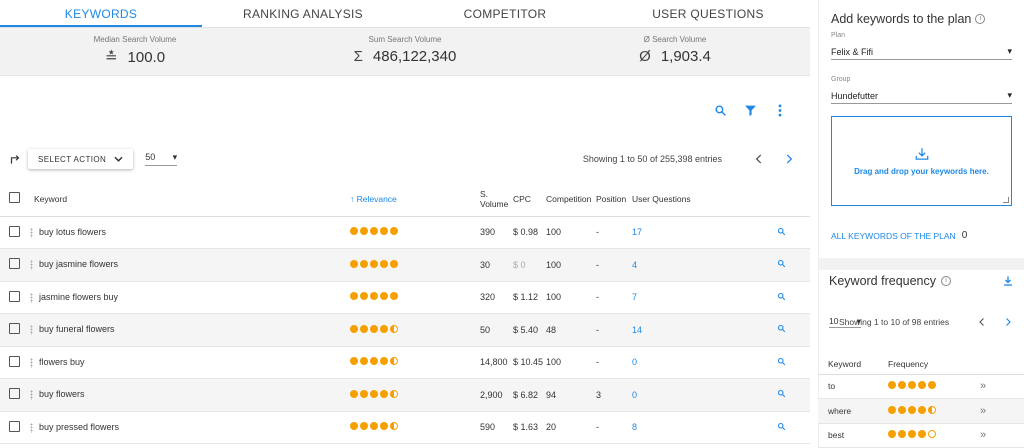 The height and width of the screenshot is (448, 1024). I want to click on plan-label: Plan, so click(838, 35).